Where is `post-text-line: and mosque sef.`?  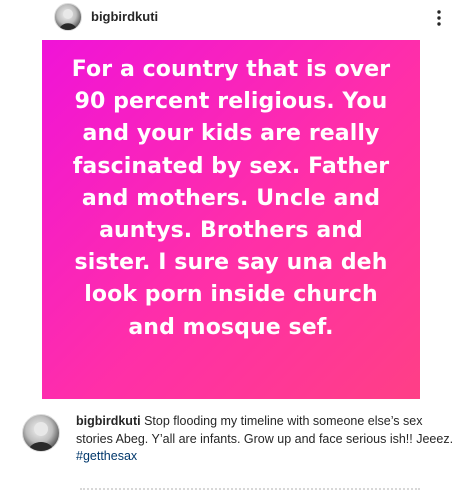 post-text-line: and mosque sef. is located at coordinates (231, 327).